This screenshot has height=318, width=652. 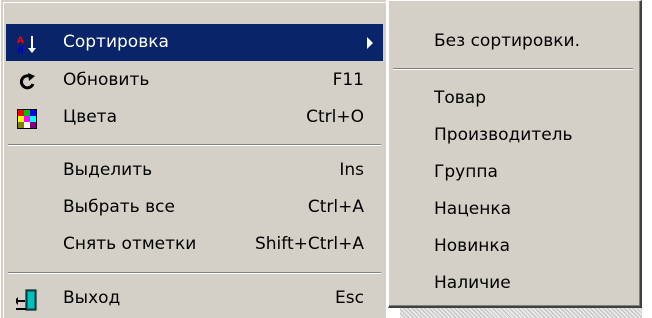 What do you see at coordinates (335, 207) in the screenshot?
I see `shortcut-label: Ctrl+A` at bounding box center [335, 207].